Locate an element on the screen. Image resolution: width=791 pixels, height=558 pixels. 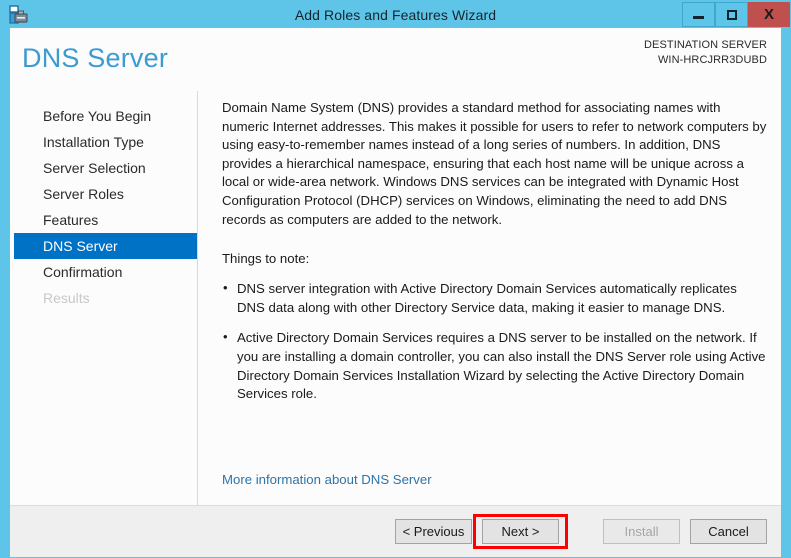
maximize-icon is located at coordinates (731, 14).